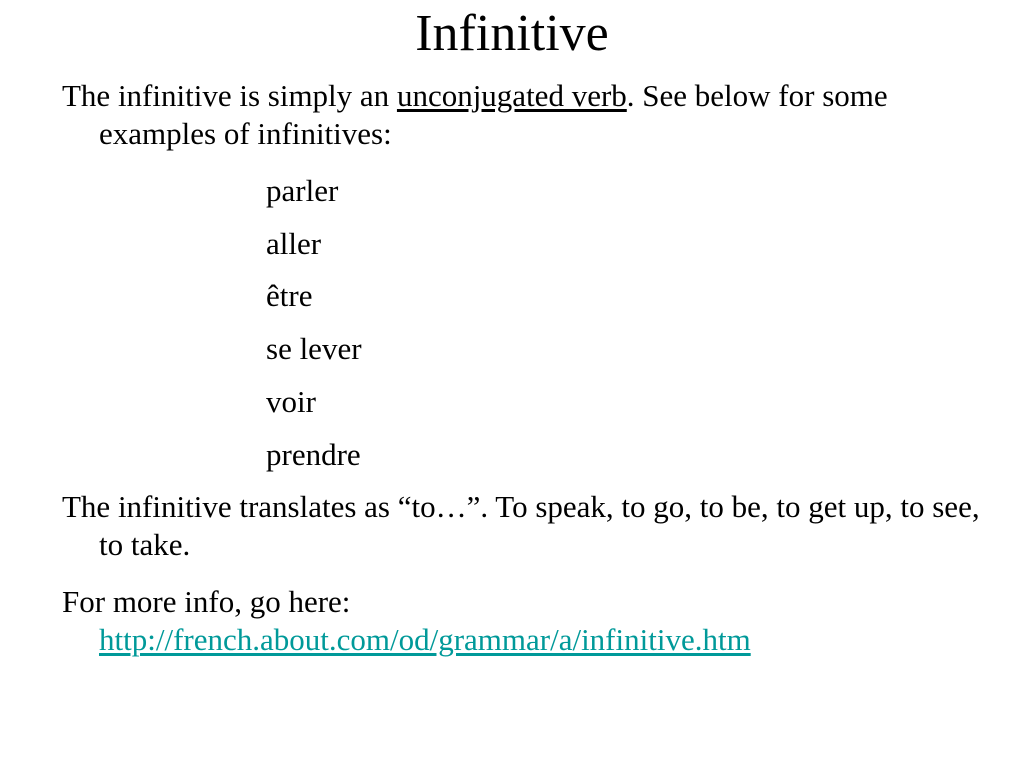  Describe the element at coordinates (512, 33) in the screenshot. I see `slide-title: Infinitive` at that location.